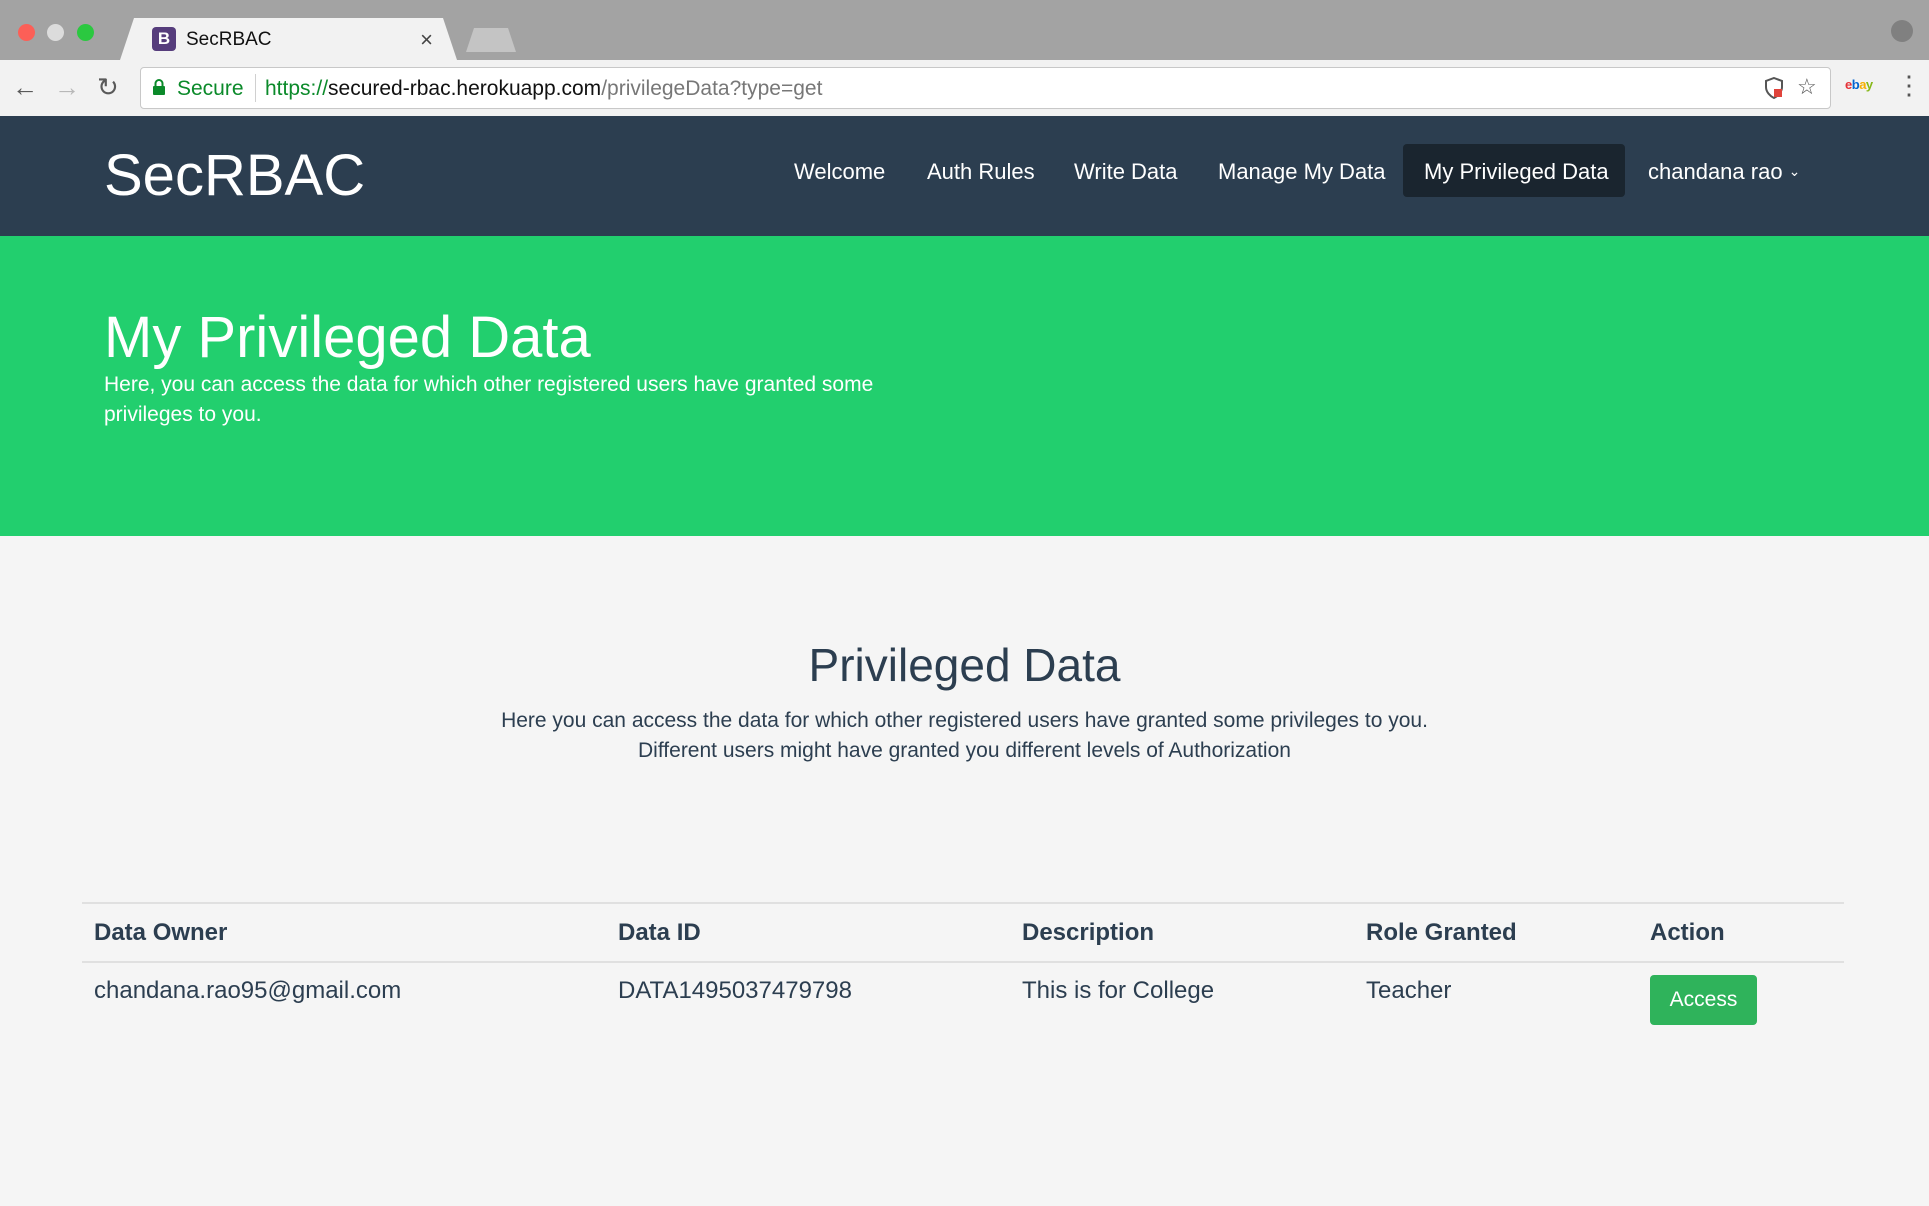  Describe the element at coordinates (839, 172) in the screenshot. I see `nav-welcome: Welcome` at that location.